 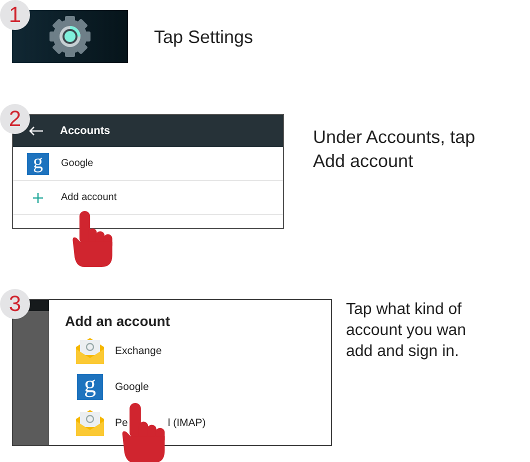 What do you see at coordinates (38, 197) in the screenshot?
I see `plus-icon` at bounding box center [38, 197].